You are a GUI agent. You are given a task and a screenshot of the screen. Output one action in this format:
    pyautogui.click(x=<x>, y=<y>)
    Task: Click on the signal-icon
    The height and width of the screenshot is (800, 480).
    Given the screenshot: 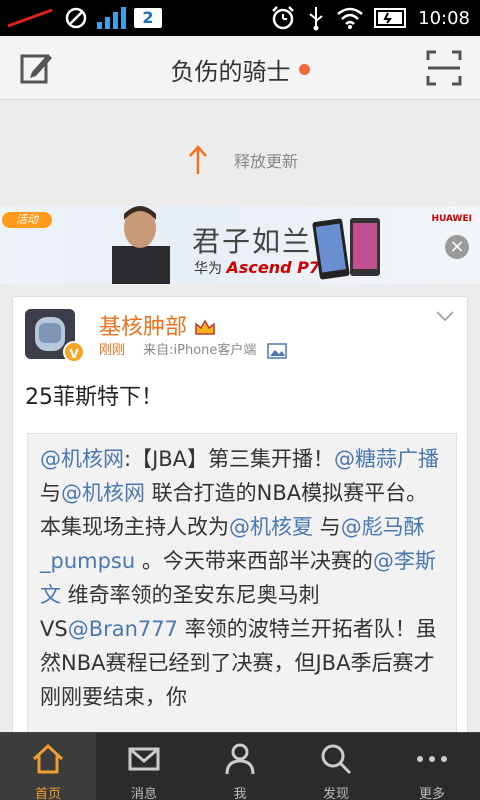 What is the action you would take?
    pyautogui.click(x=111, y=18)
    